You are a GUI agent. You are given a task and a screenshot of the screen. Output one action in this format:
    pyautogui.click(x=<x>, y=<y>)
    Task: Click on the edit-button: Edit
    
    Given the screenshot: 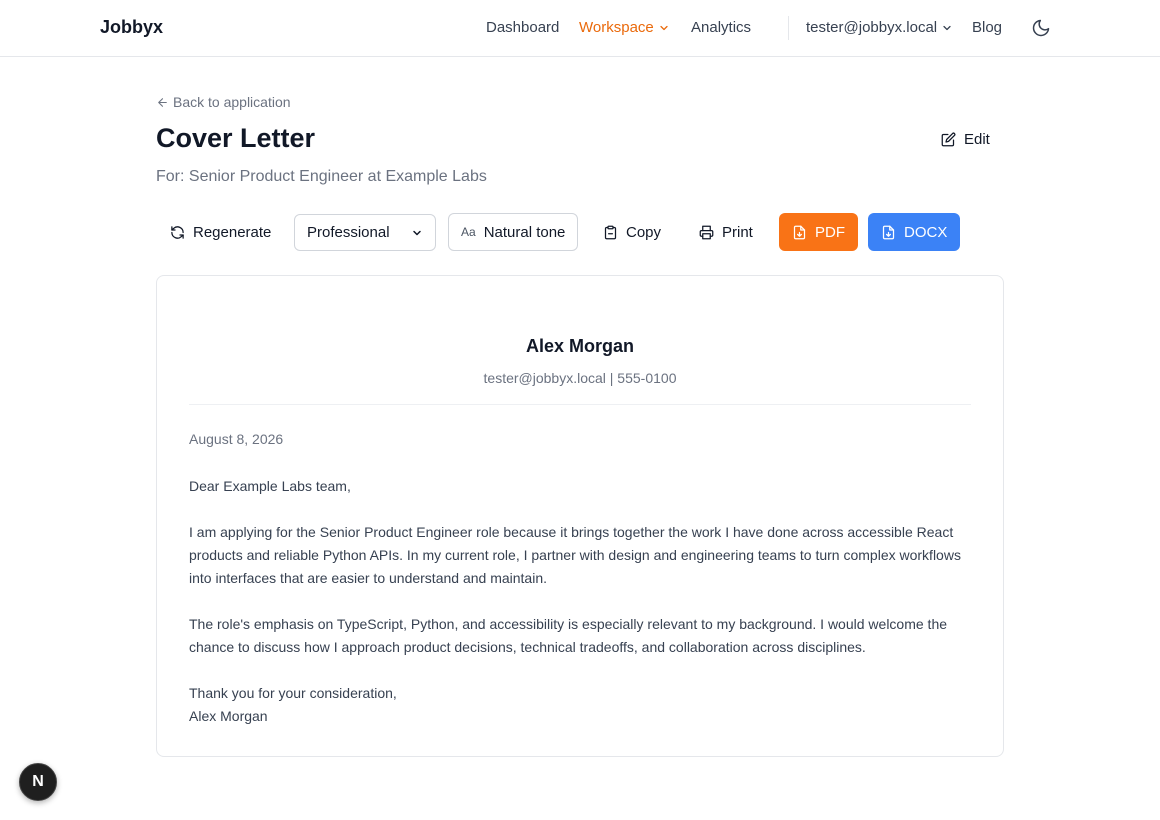 What is the action you would take?
    pyautogui.click(x=965, y=139)
    